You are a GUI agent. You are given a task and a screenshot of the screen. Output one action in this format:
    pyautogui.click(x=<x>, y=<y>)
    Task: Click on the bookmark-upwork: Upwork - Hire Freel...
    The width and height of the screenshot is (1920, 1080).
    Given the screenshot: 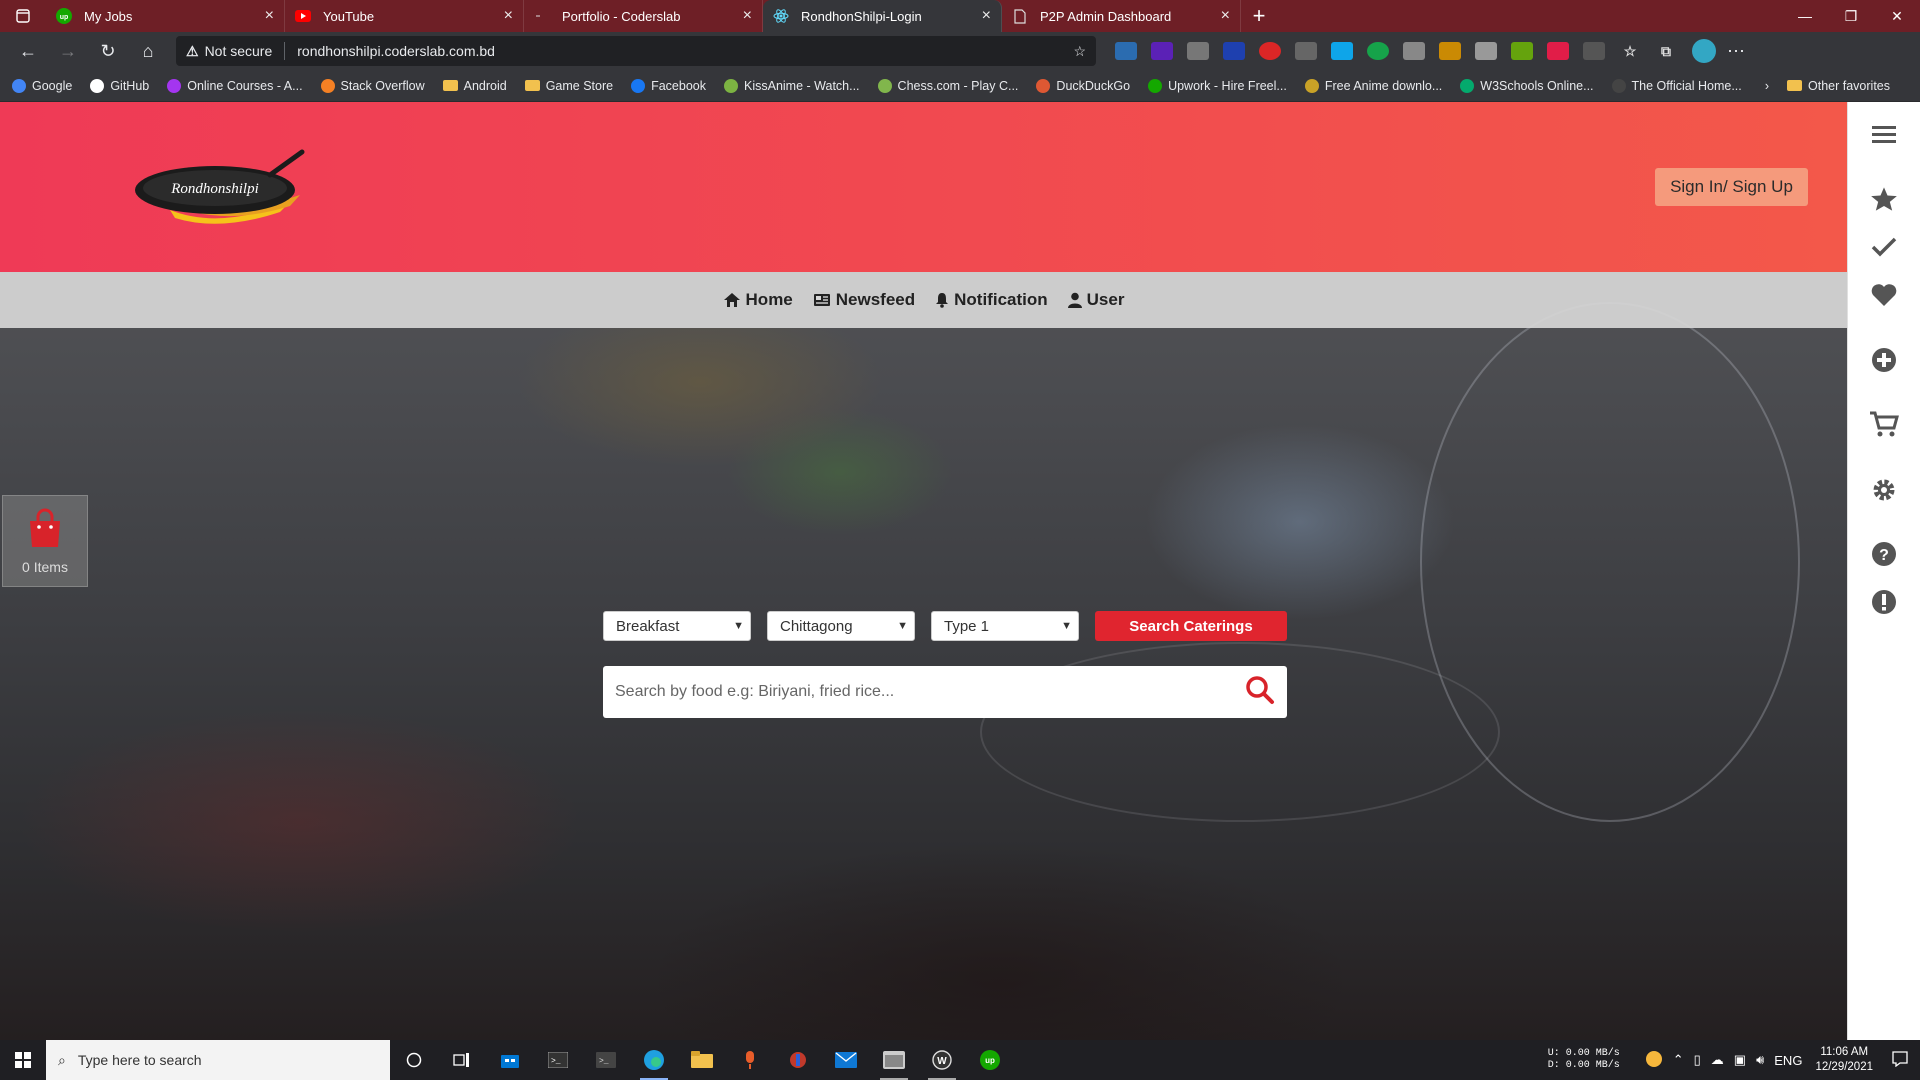 What is the action you would take?
    pyautogui.click(x=1217, y=85)
    